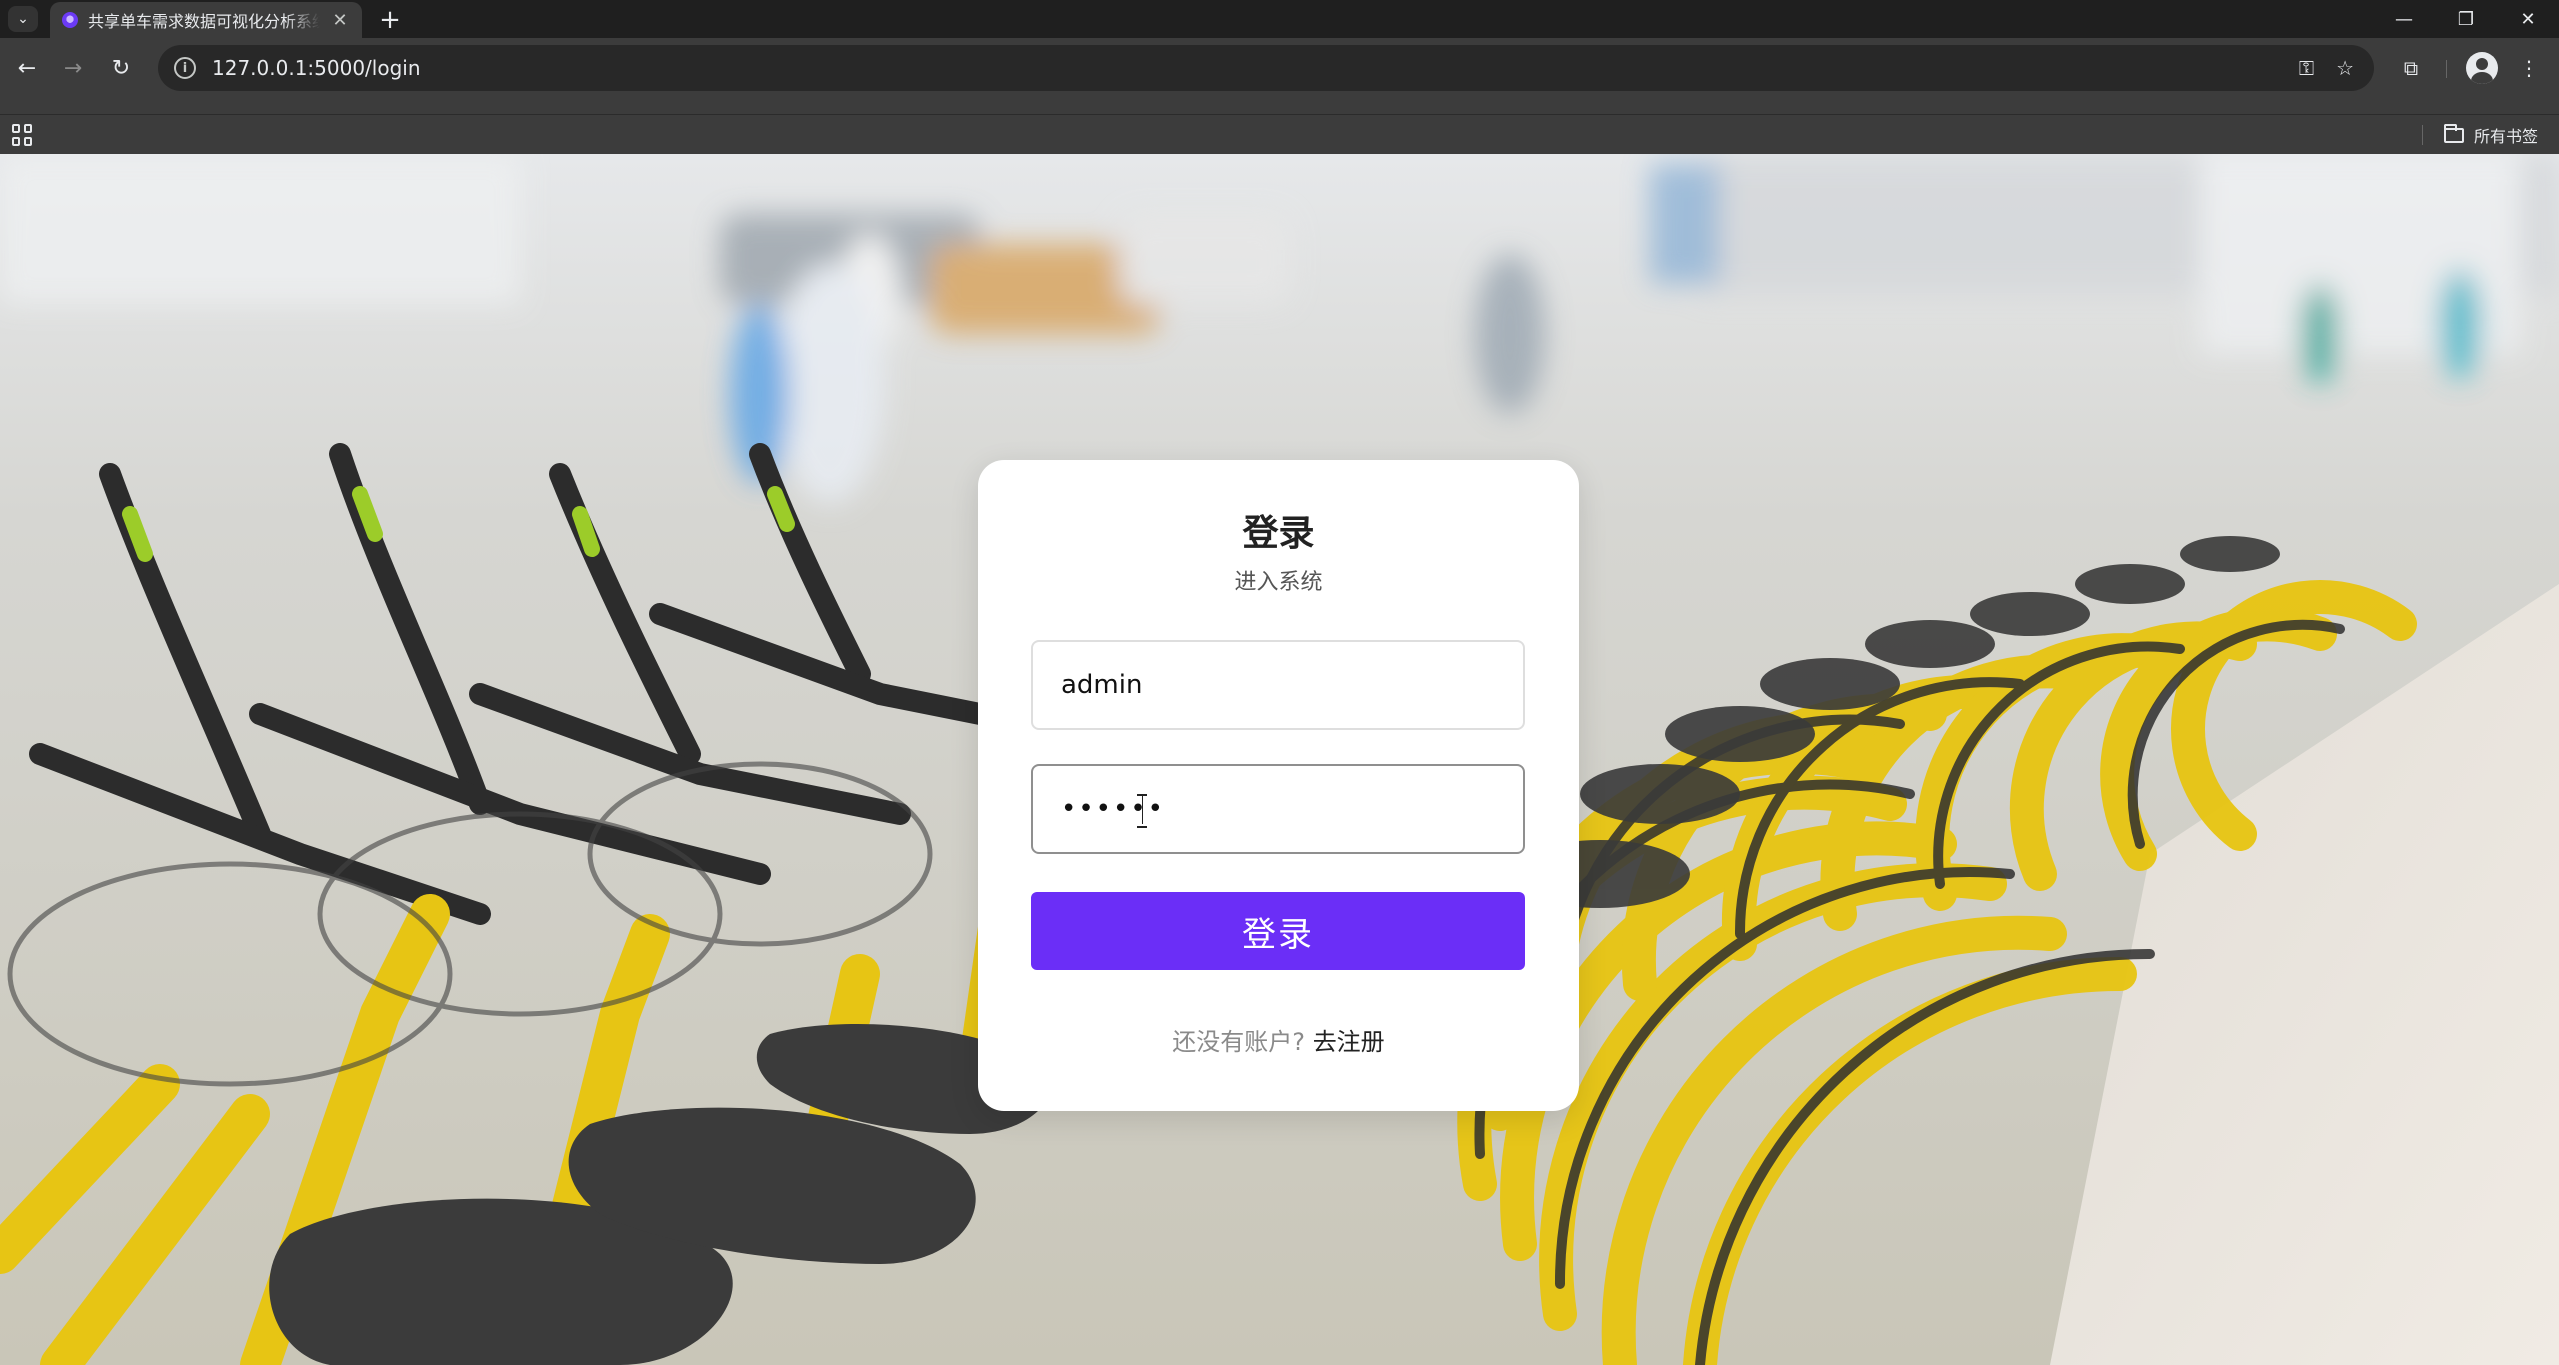 Image resolution: width=2559 pixels, height=1365 pixels. What do you see at coordinates (1244, 68) in the screenshot?
I see `url-text: 127.0.0.1:5000/login` at bounding box center [1244, 68].